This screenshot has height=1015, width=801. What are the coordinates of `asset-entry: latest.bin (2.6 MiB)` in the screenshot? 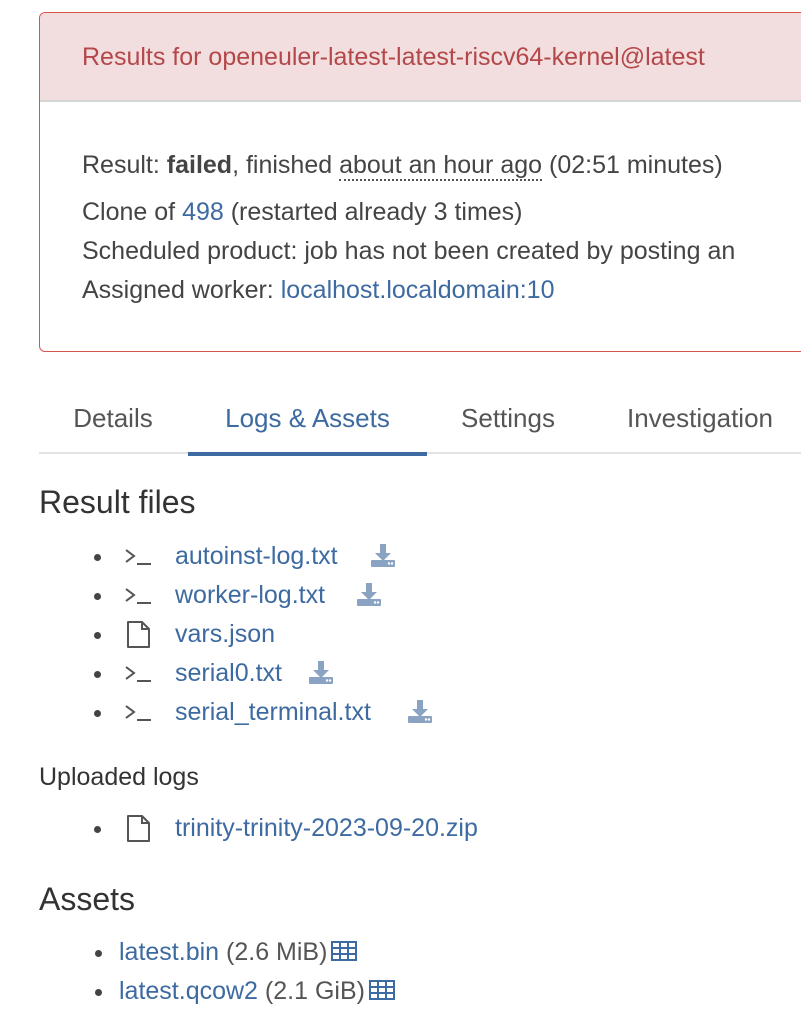 It's located at (238, 952).